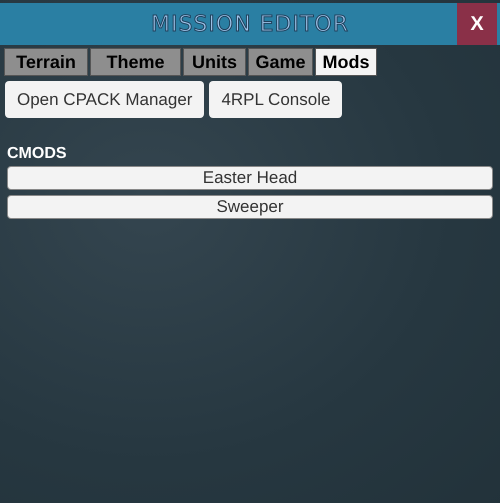 This screenshot has width=500, height=503. Describe the element at coordinates (280, 62) in the screenshot. I see `tab: Game` at that location.